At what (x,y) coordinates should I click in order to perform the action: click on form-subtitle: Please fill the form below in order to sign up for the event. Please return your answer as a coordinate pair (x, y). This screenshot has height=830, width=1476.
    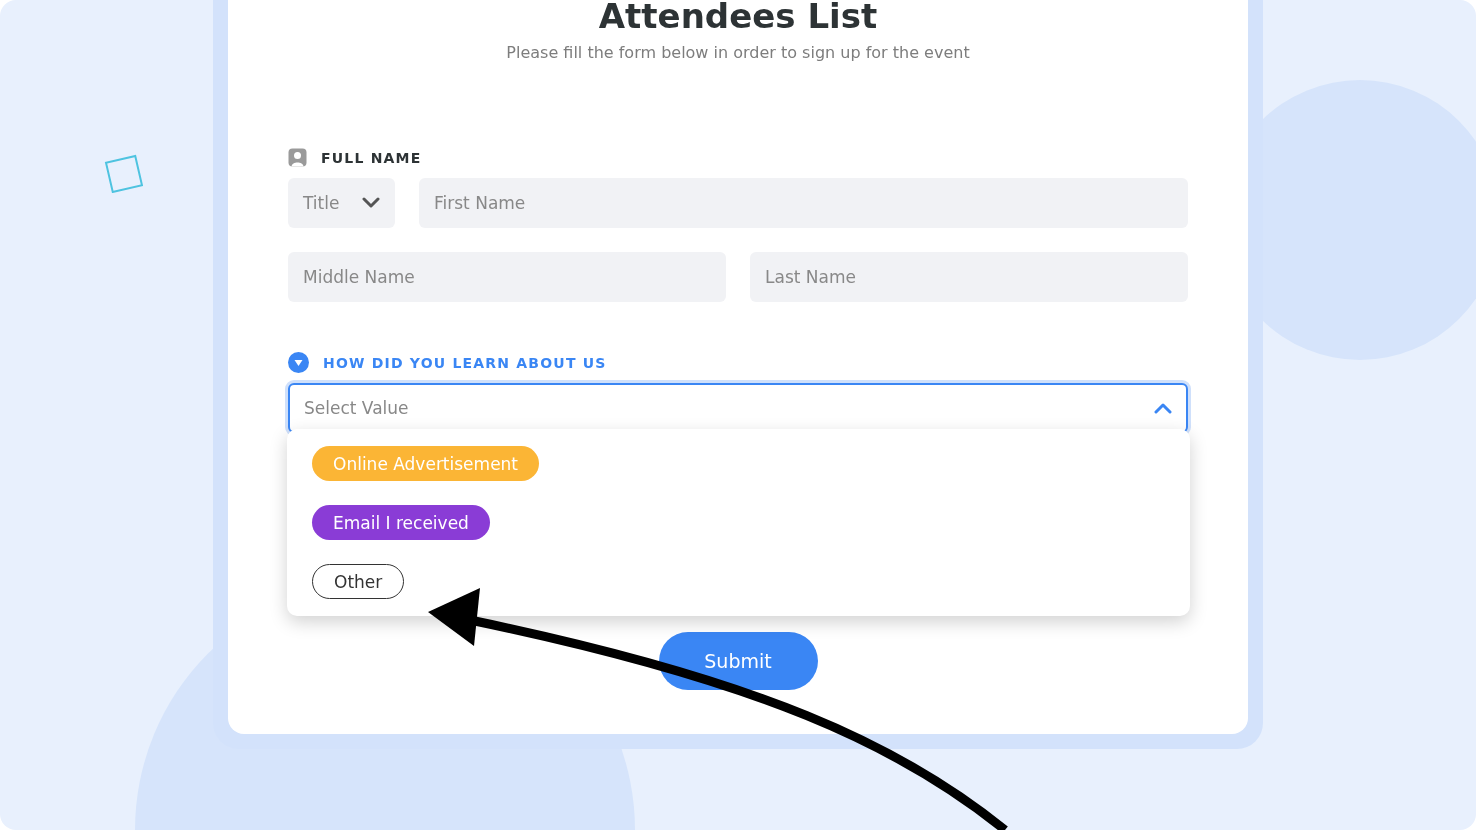
    Looking at the image, I should click on (738, 53).